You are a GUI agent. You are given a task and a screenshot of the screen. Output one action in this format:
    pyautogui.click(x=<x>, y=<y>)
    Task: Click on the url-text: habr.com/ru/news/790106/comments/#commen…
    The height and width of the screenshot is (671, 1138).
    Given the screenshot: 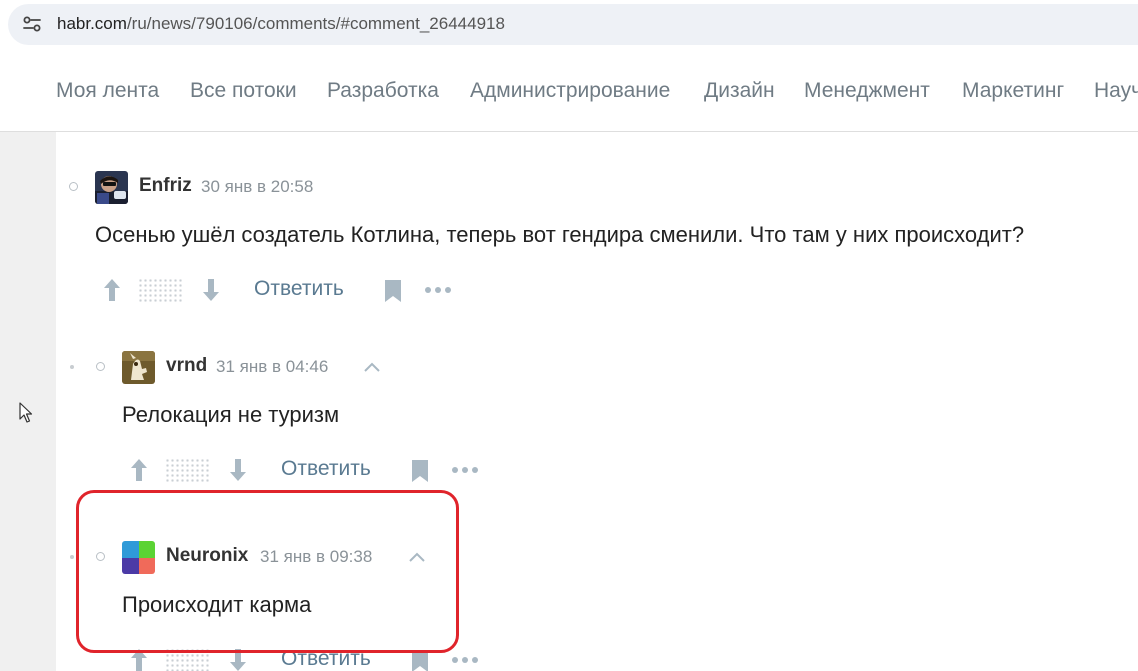 What is the action you would take?
    pyautogui.click(x=281, y=24)
    